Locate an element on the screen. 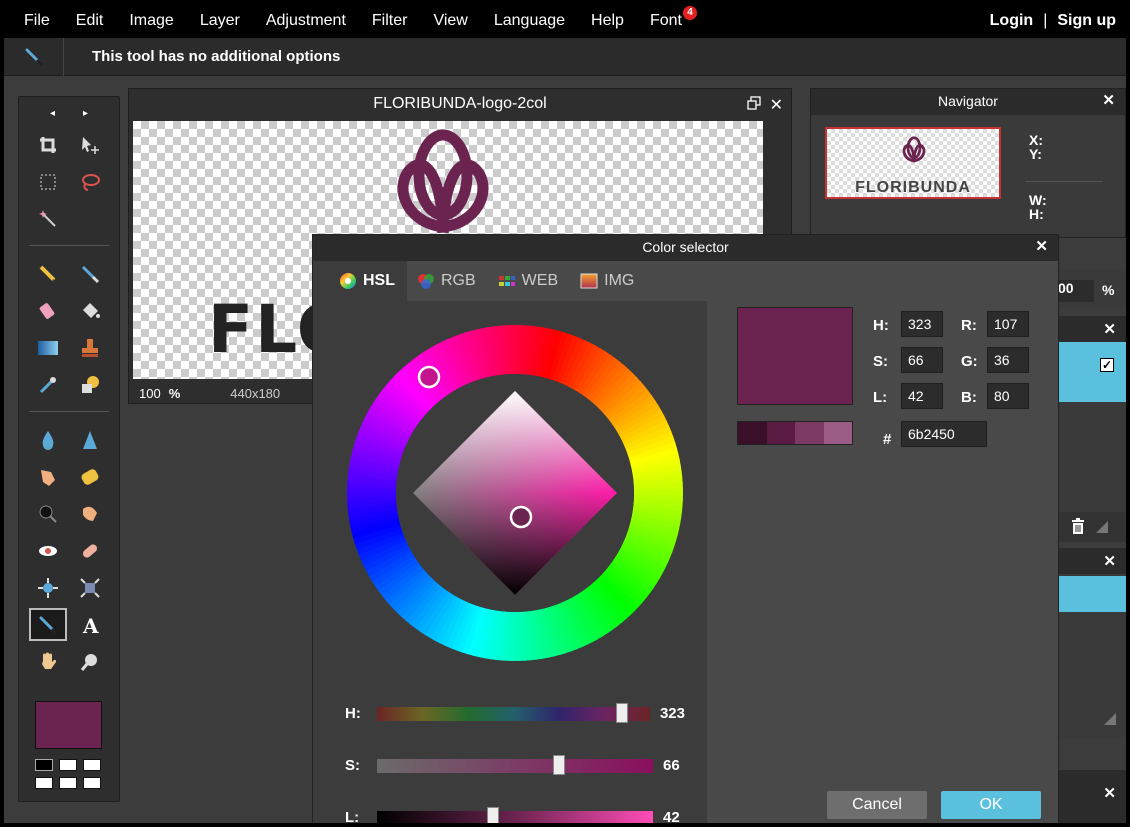  saturation-slider-track is located at coordinates (515, 764).